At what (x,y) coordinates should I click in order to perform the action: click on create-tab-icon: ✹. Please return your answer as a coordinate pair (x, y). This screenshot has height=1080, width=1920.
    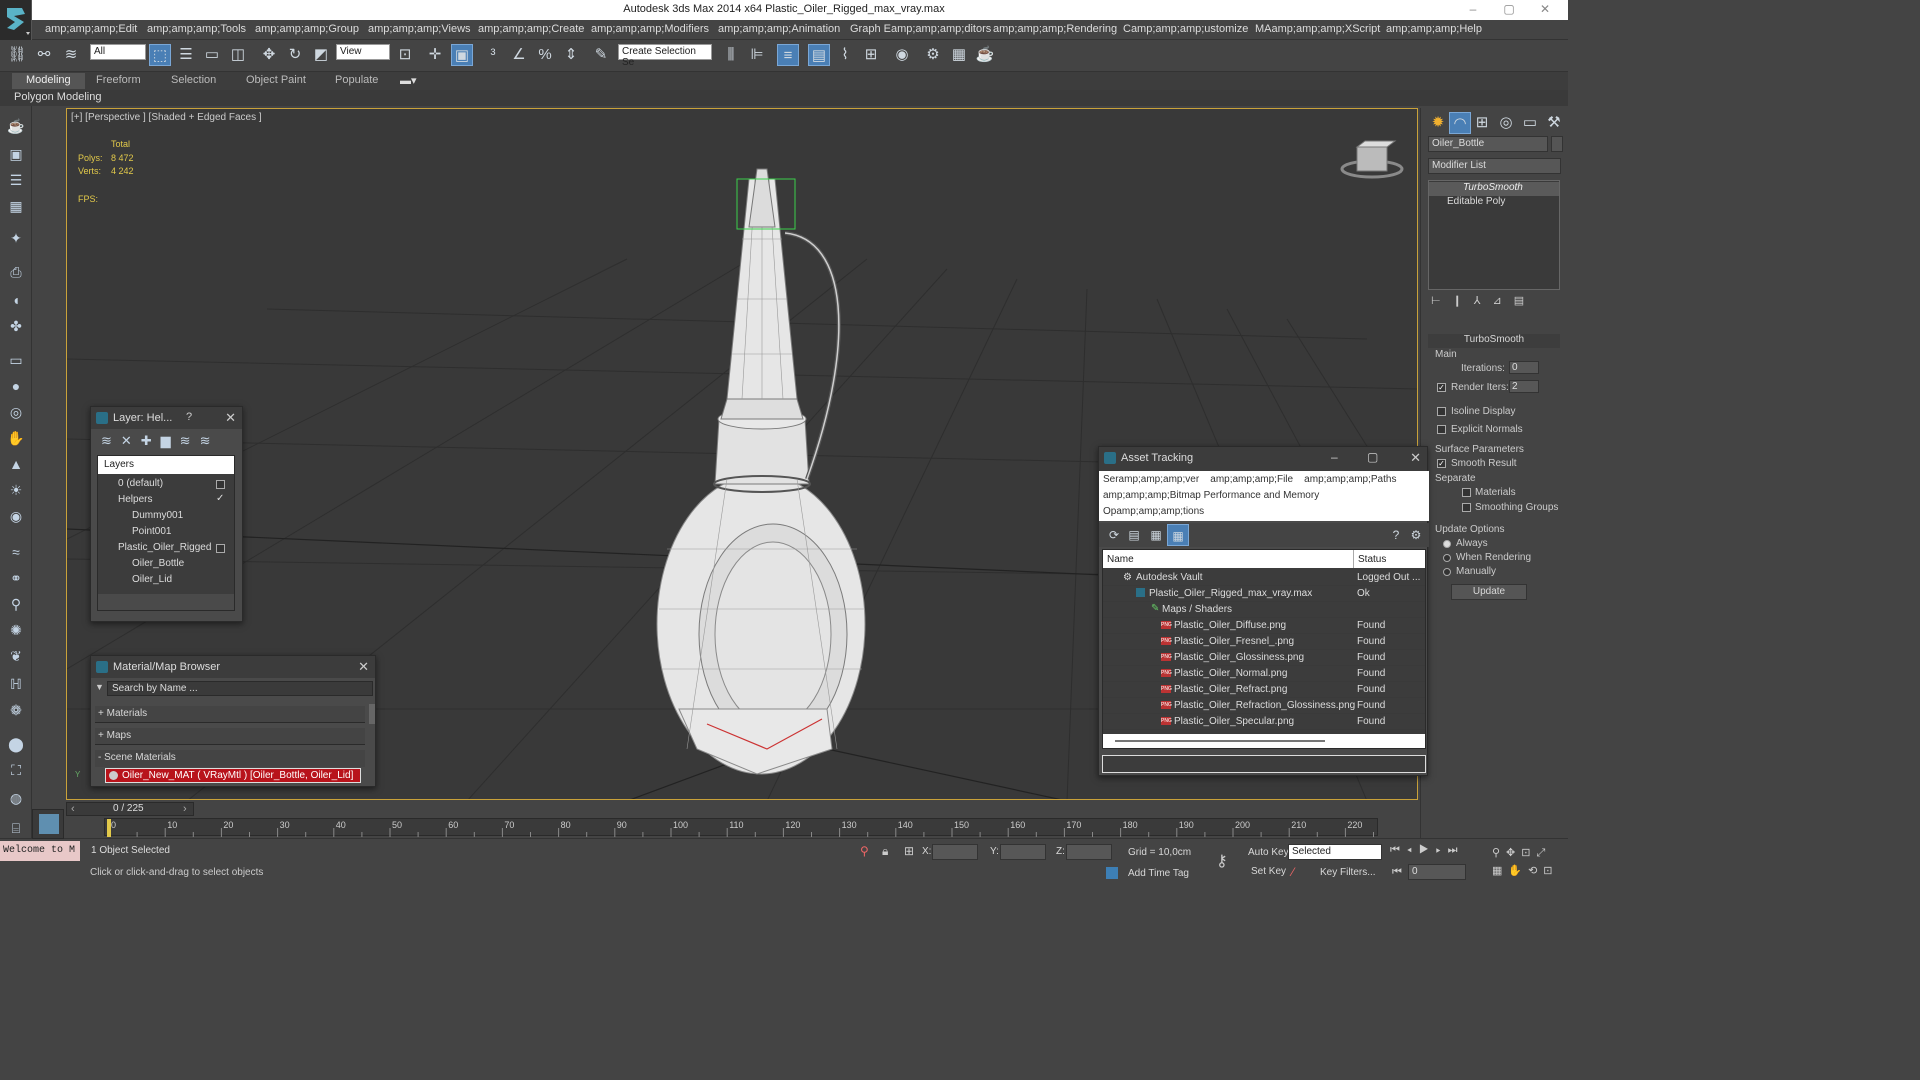
    Looking at the image, I should click on (1438, 123).